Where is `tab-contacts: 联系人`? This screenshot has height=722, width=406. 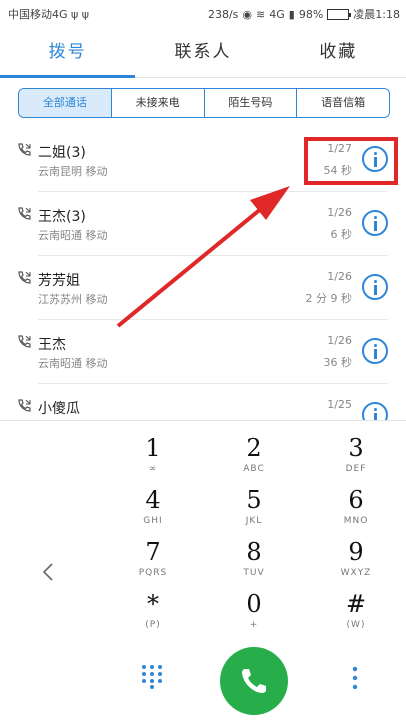
tab-contacts: 联系人 is located at coordinates (202, 52).